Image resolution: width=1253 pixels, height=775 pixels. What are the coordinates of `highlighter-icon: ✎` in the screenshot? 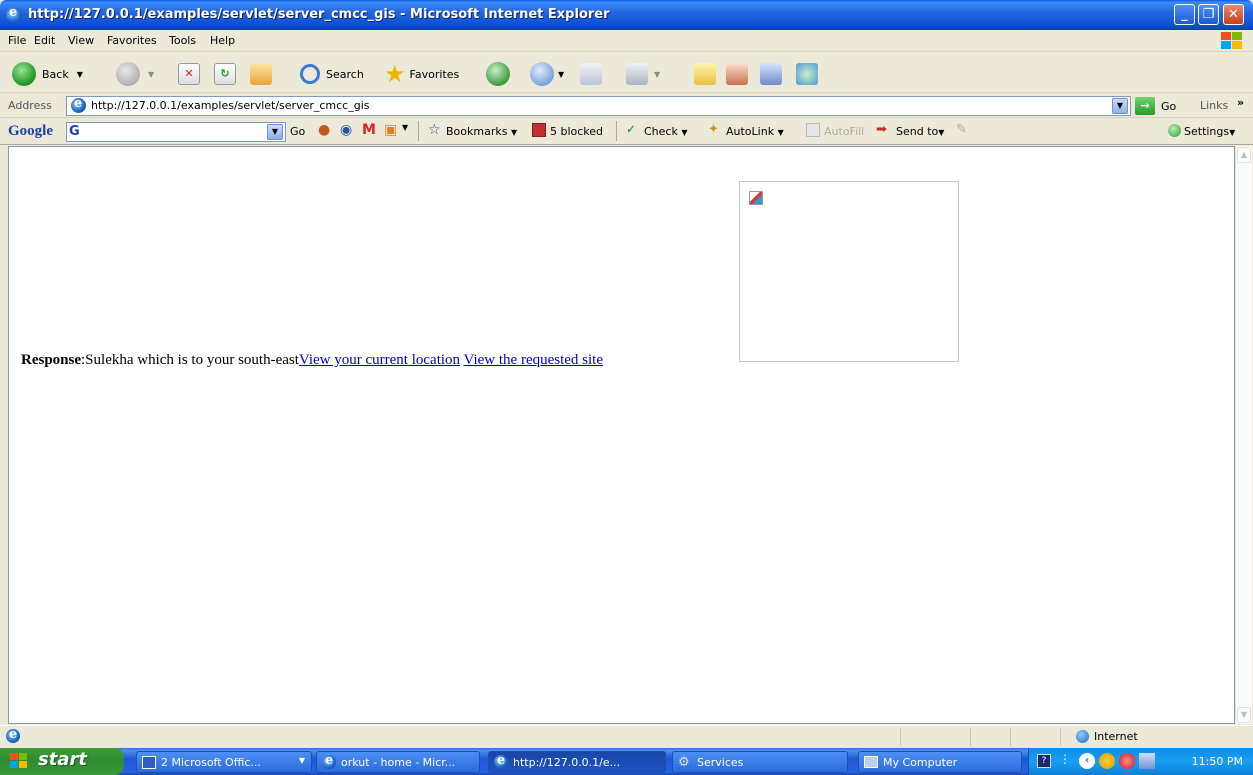 It's located at (961, 129).